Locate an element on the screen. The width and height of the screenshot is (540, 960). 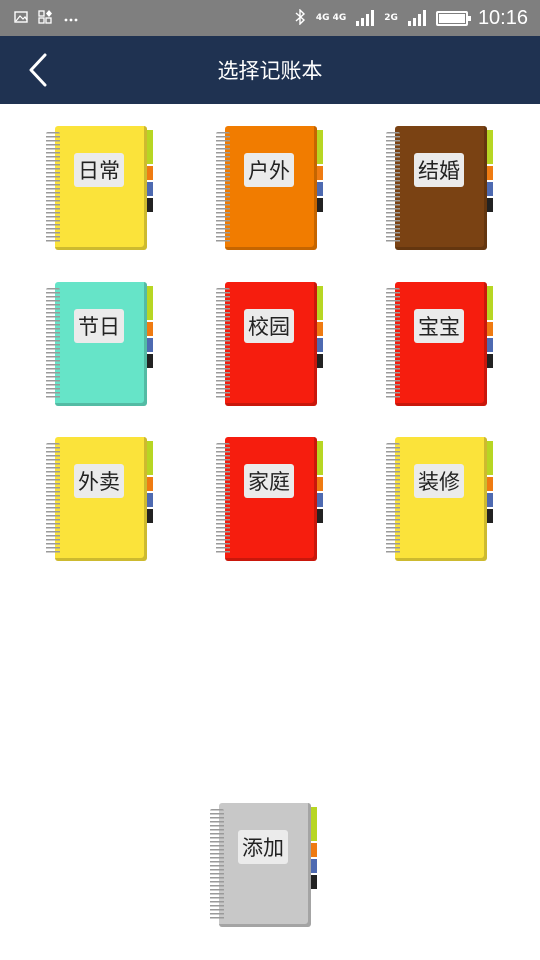
notebook-item: 节日 is located at coordinates (103, 347).